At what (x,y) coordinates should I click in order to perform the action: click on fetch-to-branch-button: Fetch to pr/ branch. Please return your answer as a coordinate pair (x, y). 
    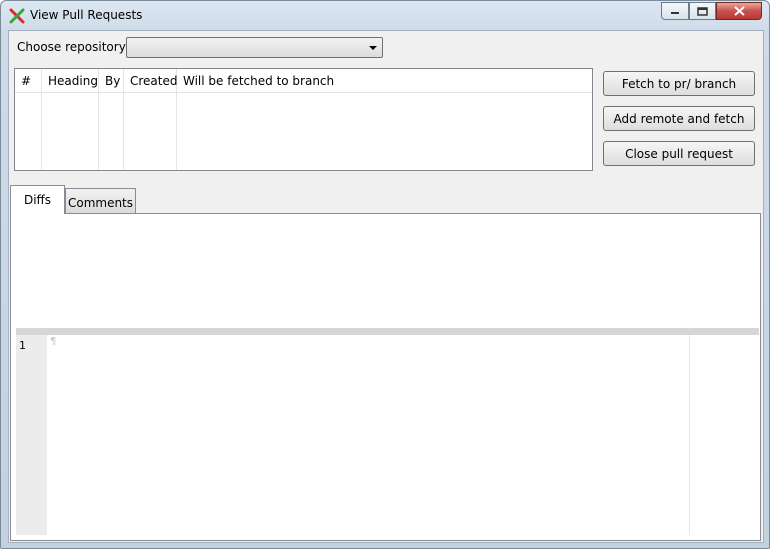
    Looking at the image, I should click on (679, 83).